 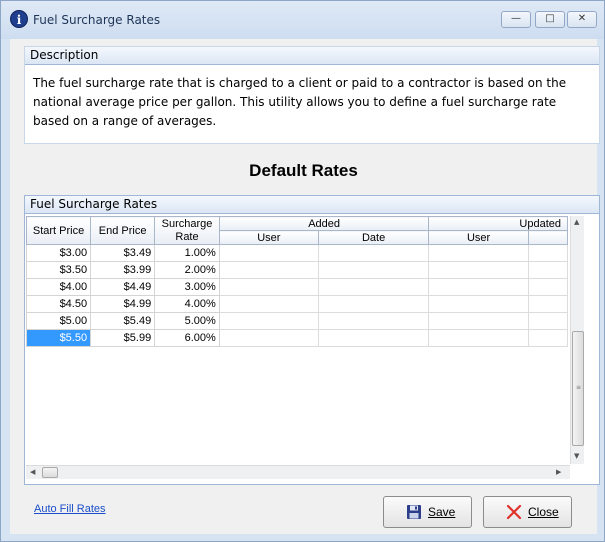 I want to click on scroll-down-icon: ▼, so click(x=576, y=456).